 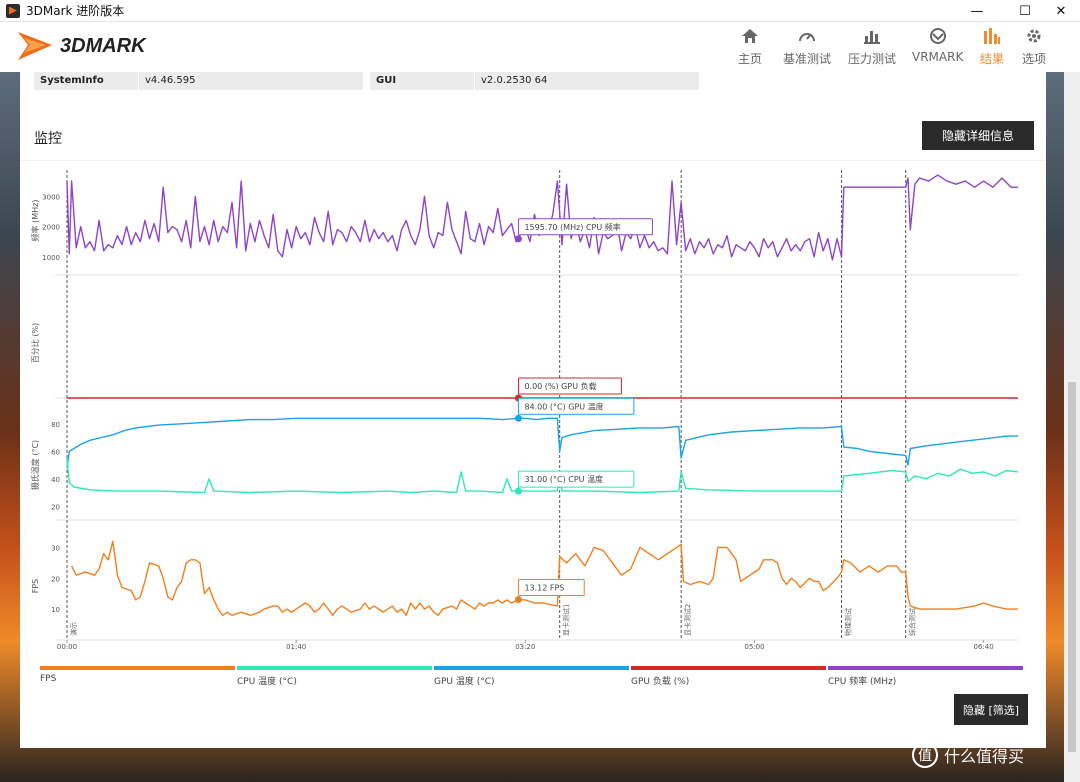 I want to click on marker-label: 演示, so click(x=73, y=629).